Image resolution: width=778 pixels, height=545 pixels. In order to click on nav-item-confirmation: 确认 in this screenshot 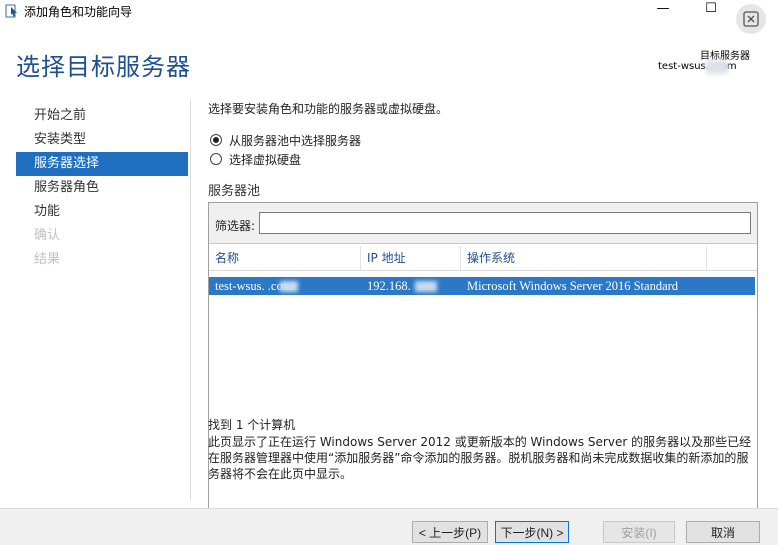, I will do `click(47, 235)`.